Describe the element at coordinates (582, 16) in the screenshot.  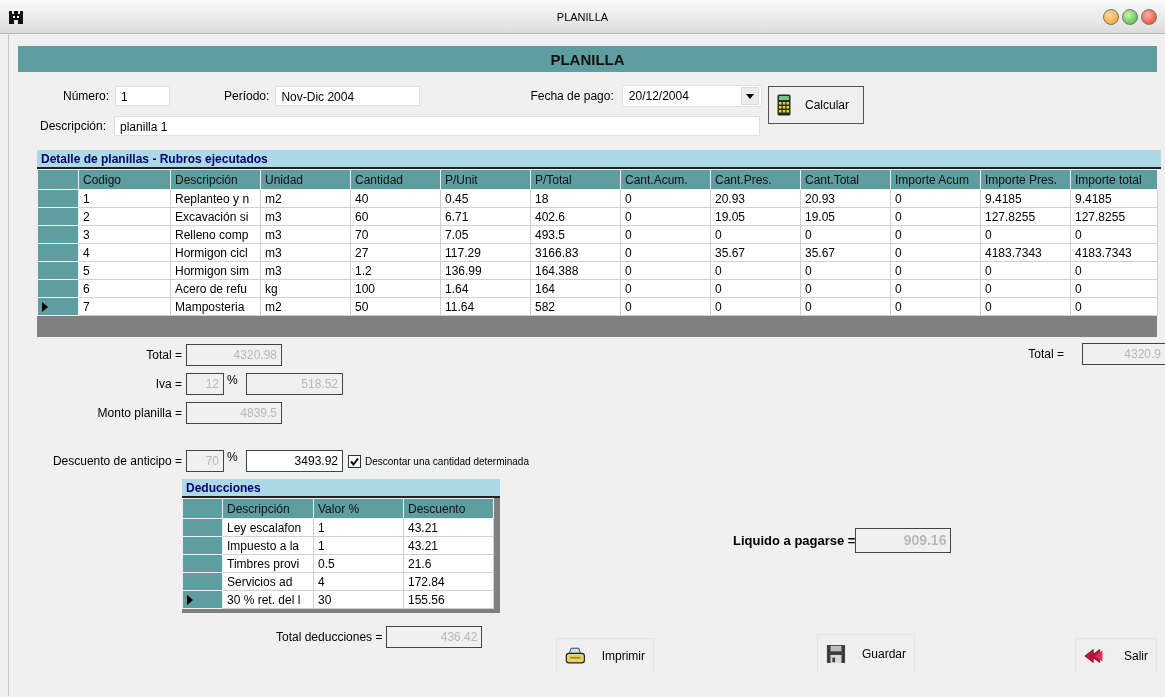
I see `window-title: PLANILLA` at that location.